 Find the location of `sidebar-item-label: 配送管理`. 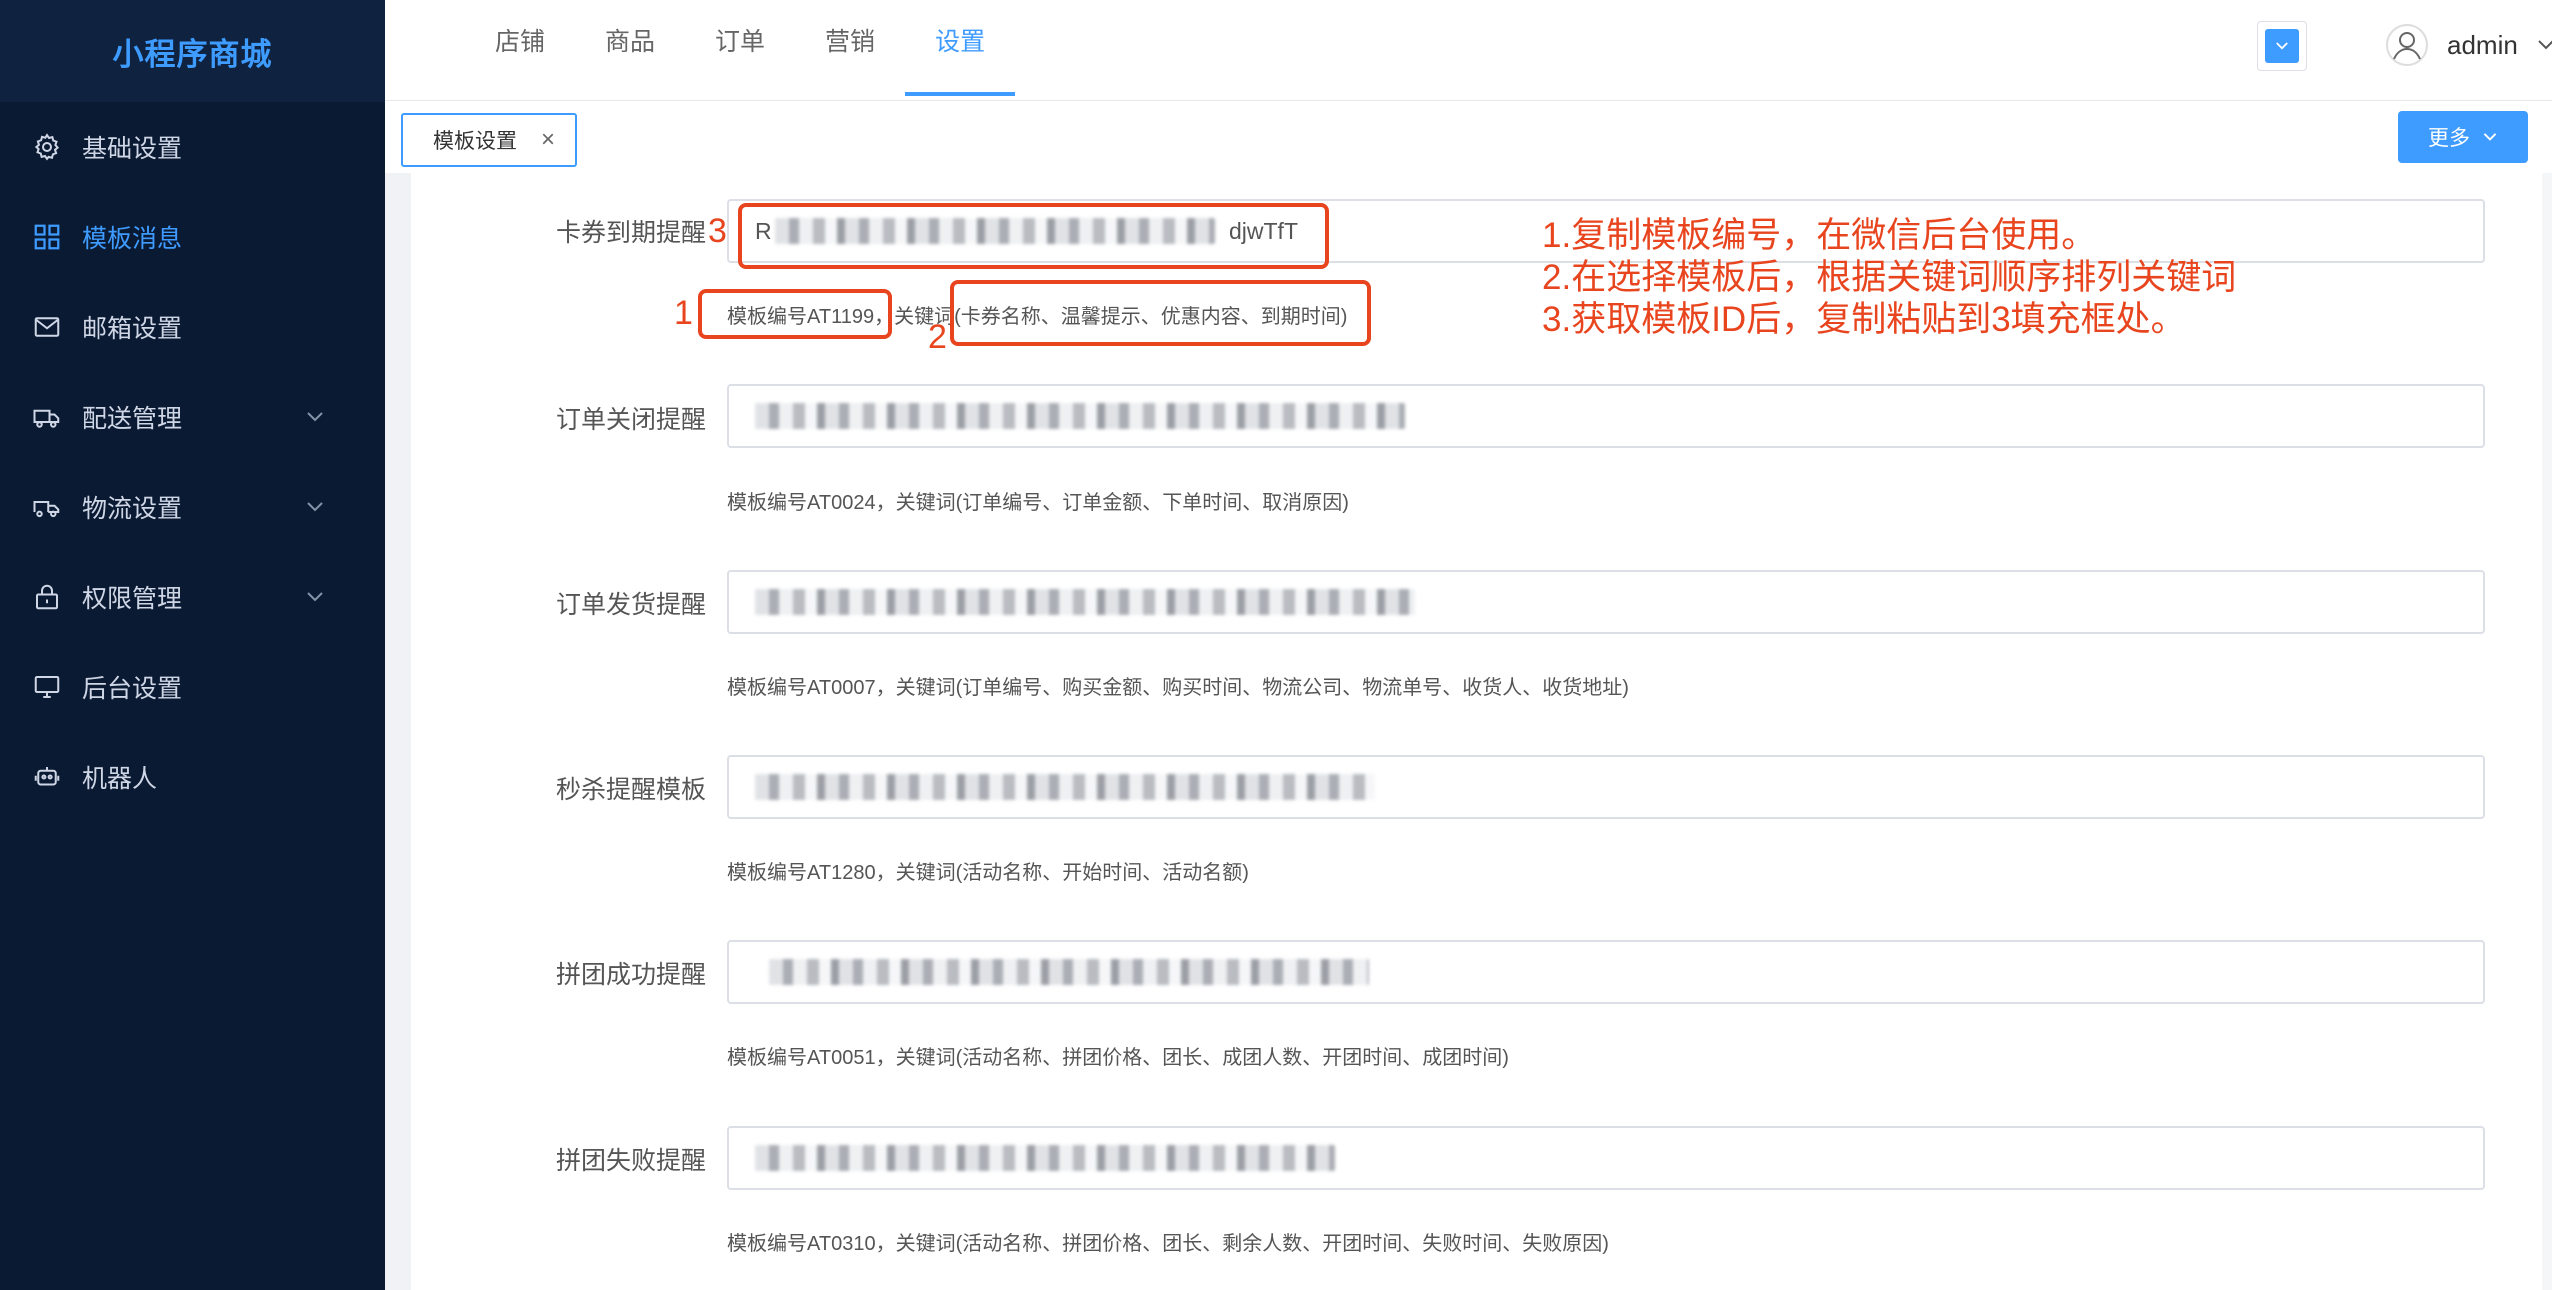

sidebar-item-label: 配送管理 is located at coordinates (132, 419).